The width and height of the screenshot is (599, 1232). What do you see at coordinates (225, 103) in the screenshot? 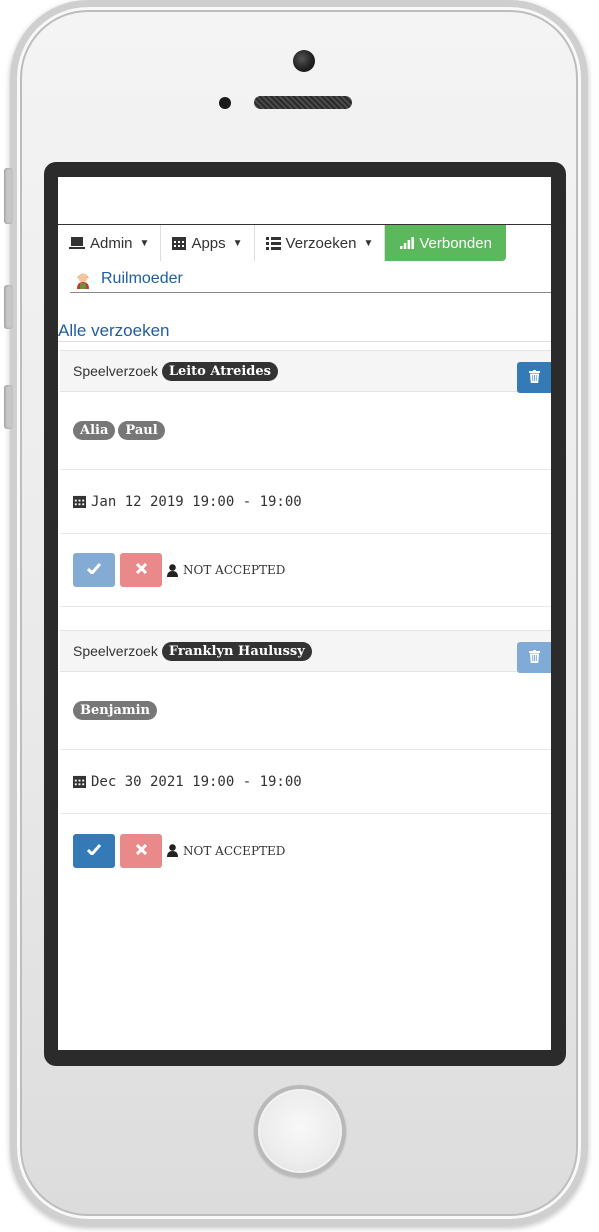
I see `proximity-sensor` at bounding box center [225, 103].